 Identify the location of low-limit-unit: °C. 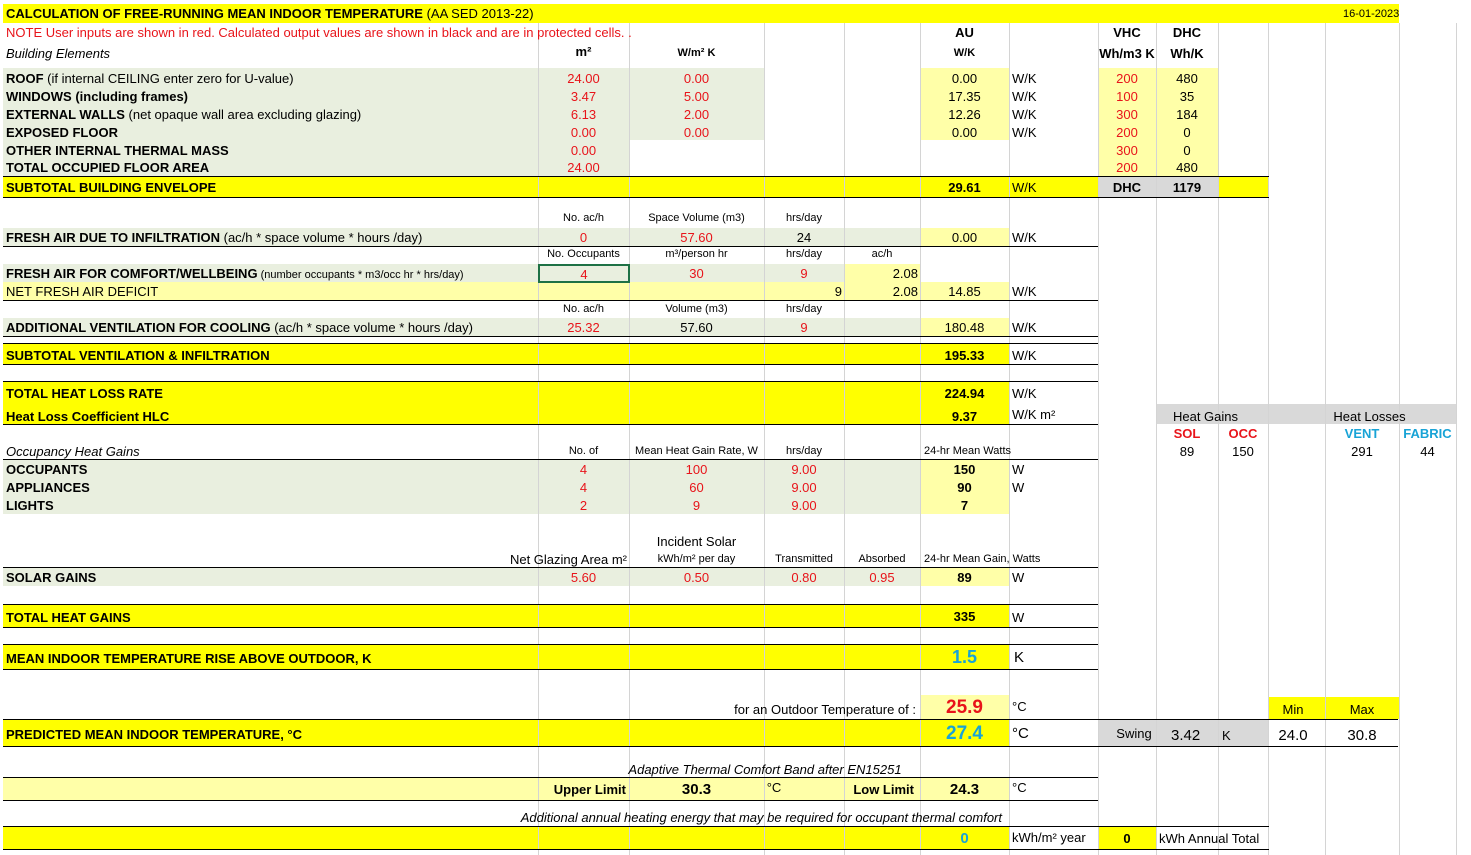
(1019, 787).